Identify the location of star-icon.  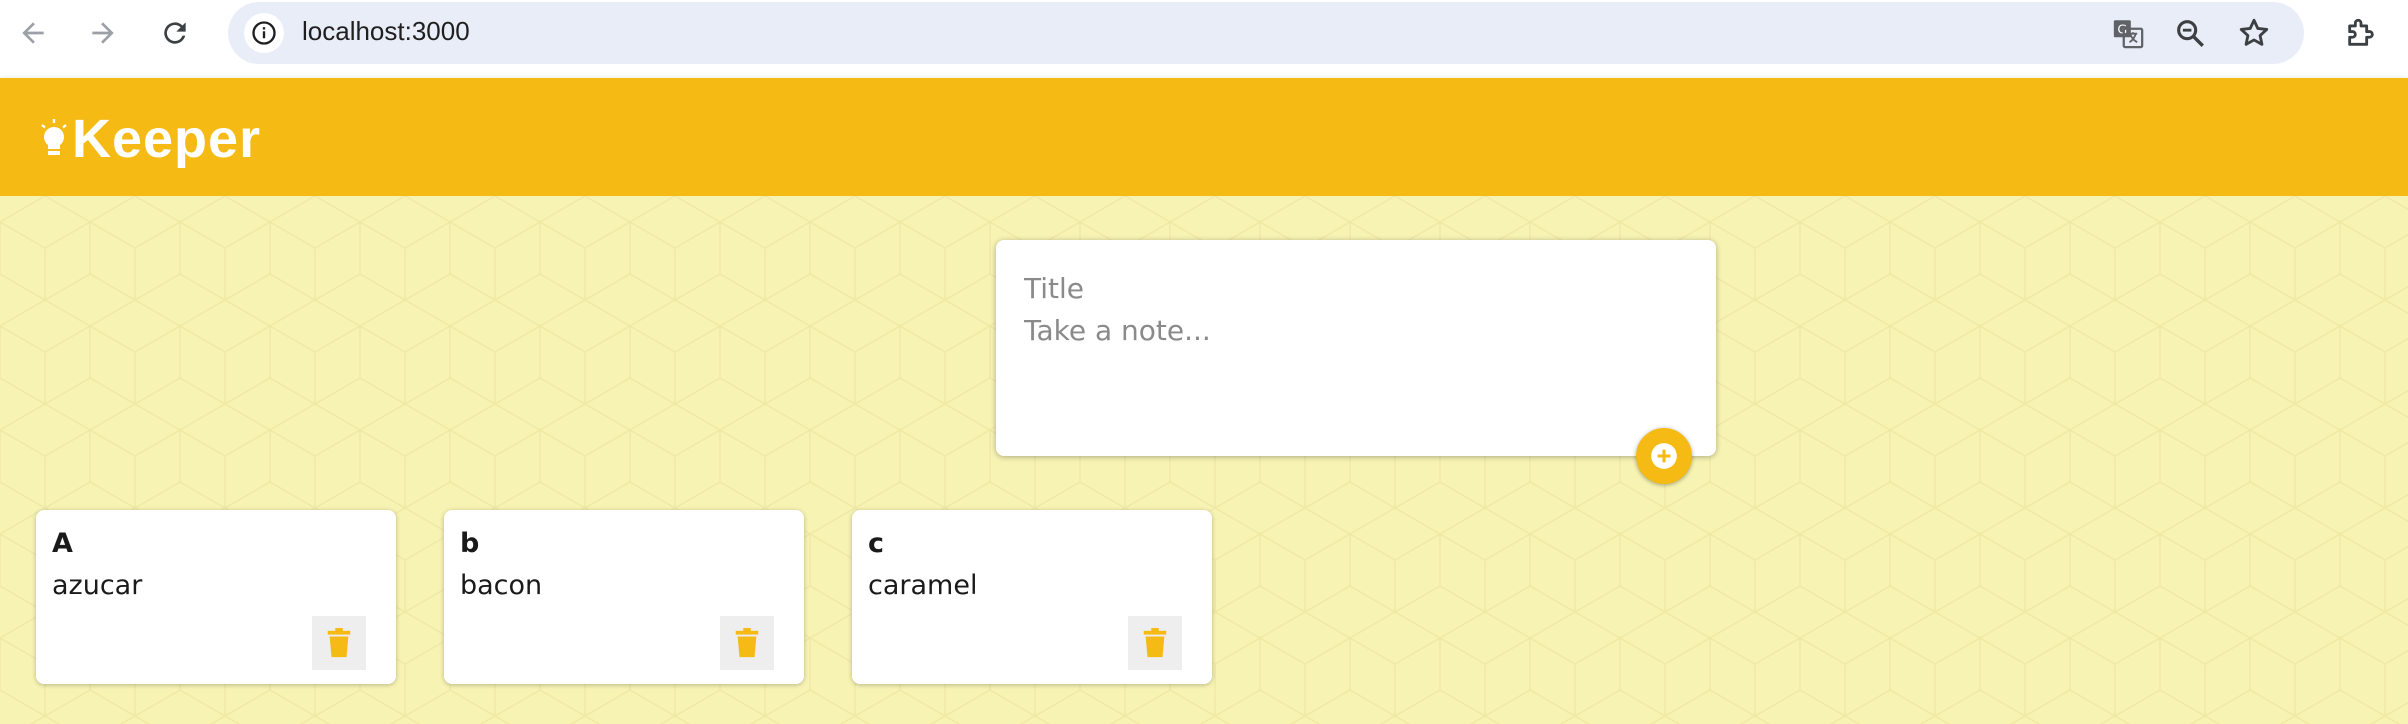
(2254, 32).